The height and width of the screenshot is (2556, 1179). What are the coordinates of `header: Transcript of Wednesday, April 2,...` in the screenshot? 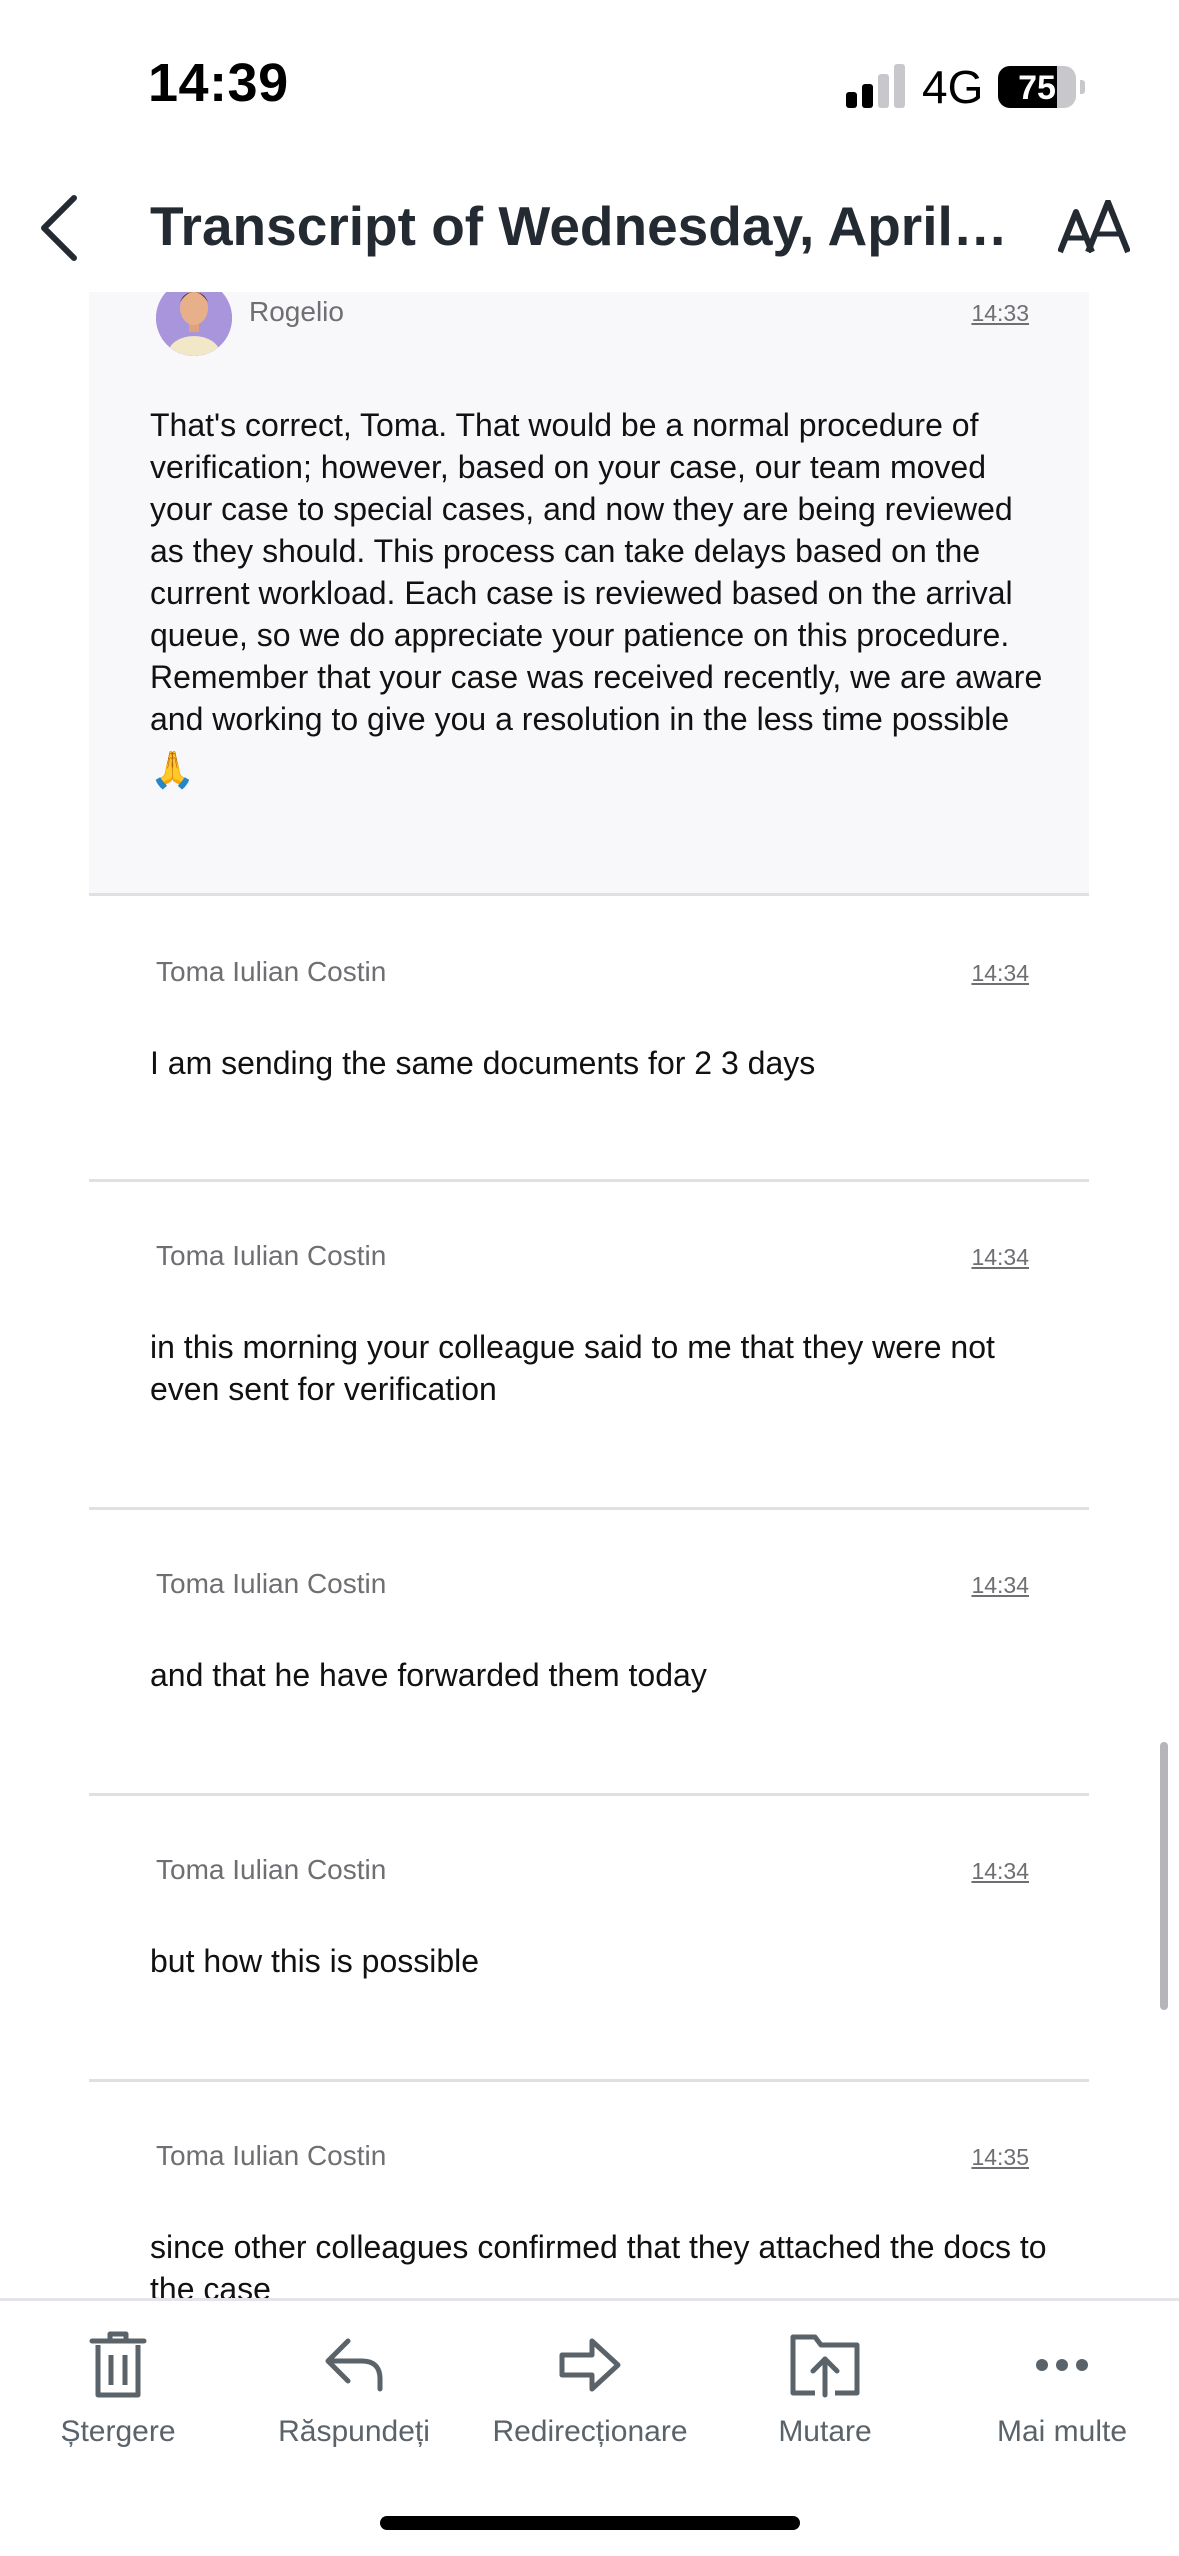 It's located at (589, 226).